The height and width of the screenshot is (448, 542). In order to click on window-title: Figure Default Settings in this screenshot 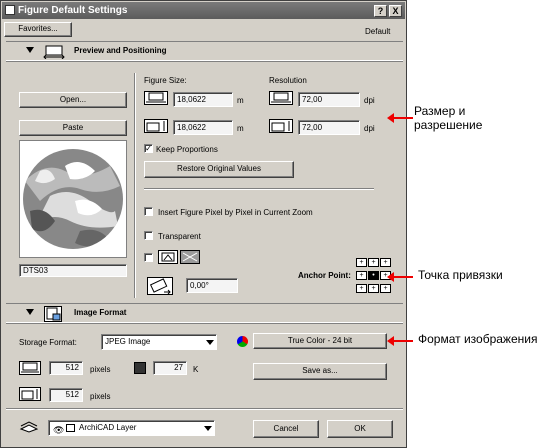, I will do `click(73, 10)`.